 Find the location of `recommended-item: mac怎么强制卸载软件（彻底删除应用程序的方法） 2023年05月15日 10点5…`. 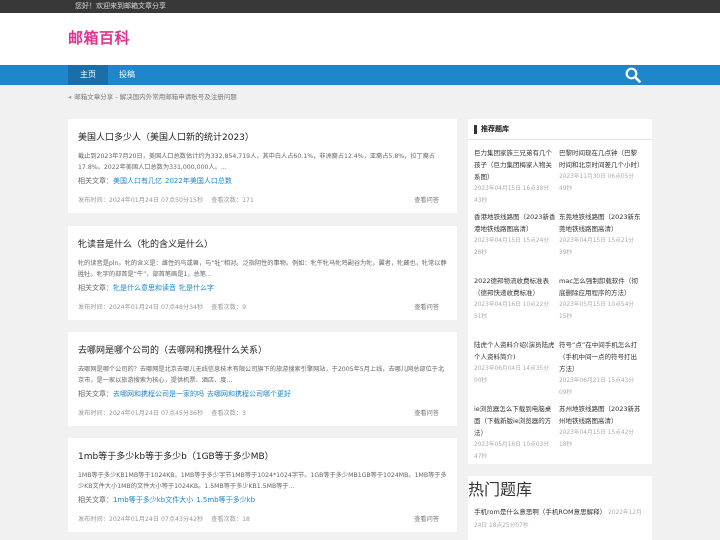

recommended-item: mac怎么强制卸载软件（彻底删除应用程序的方法） 2023年05月15日 10点5… is located at coordinates (600, 299).